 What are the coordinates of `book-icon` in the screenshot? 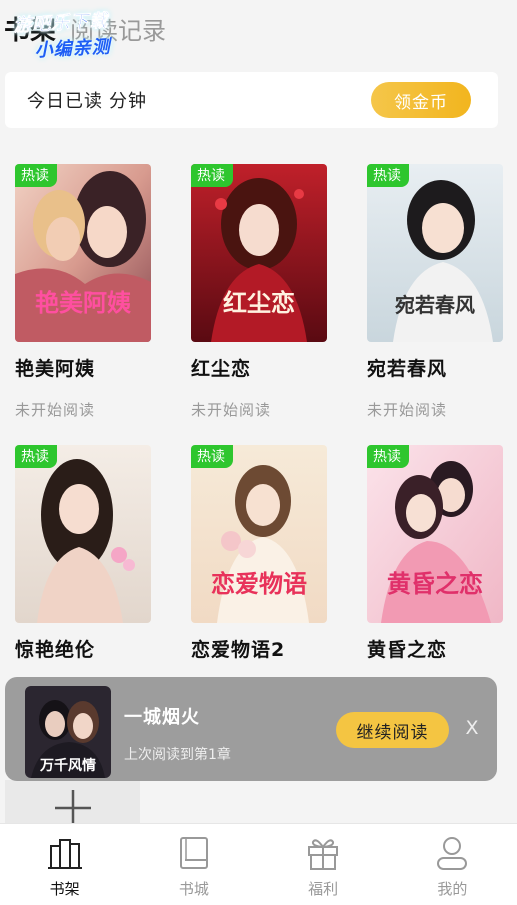 It's located at (193, 853).